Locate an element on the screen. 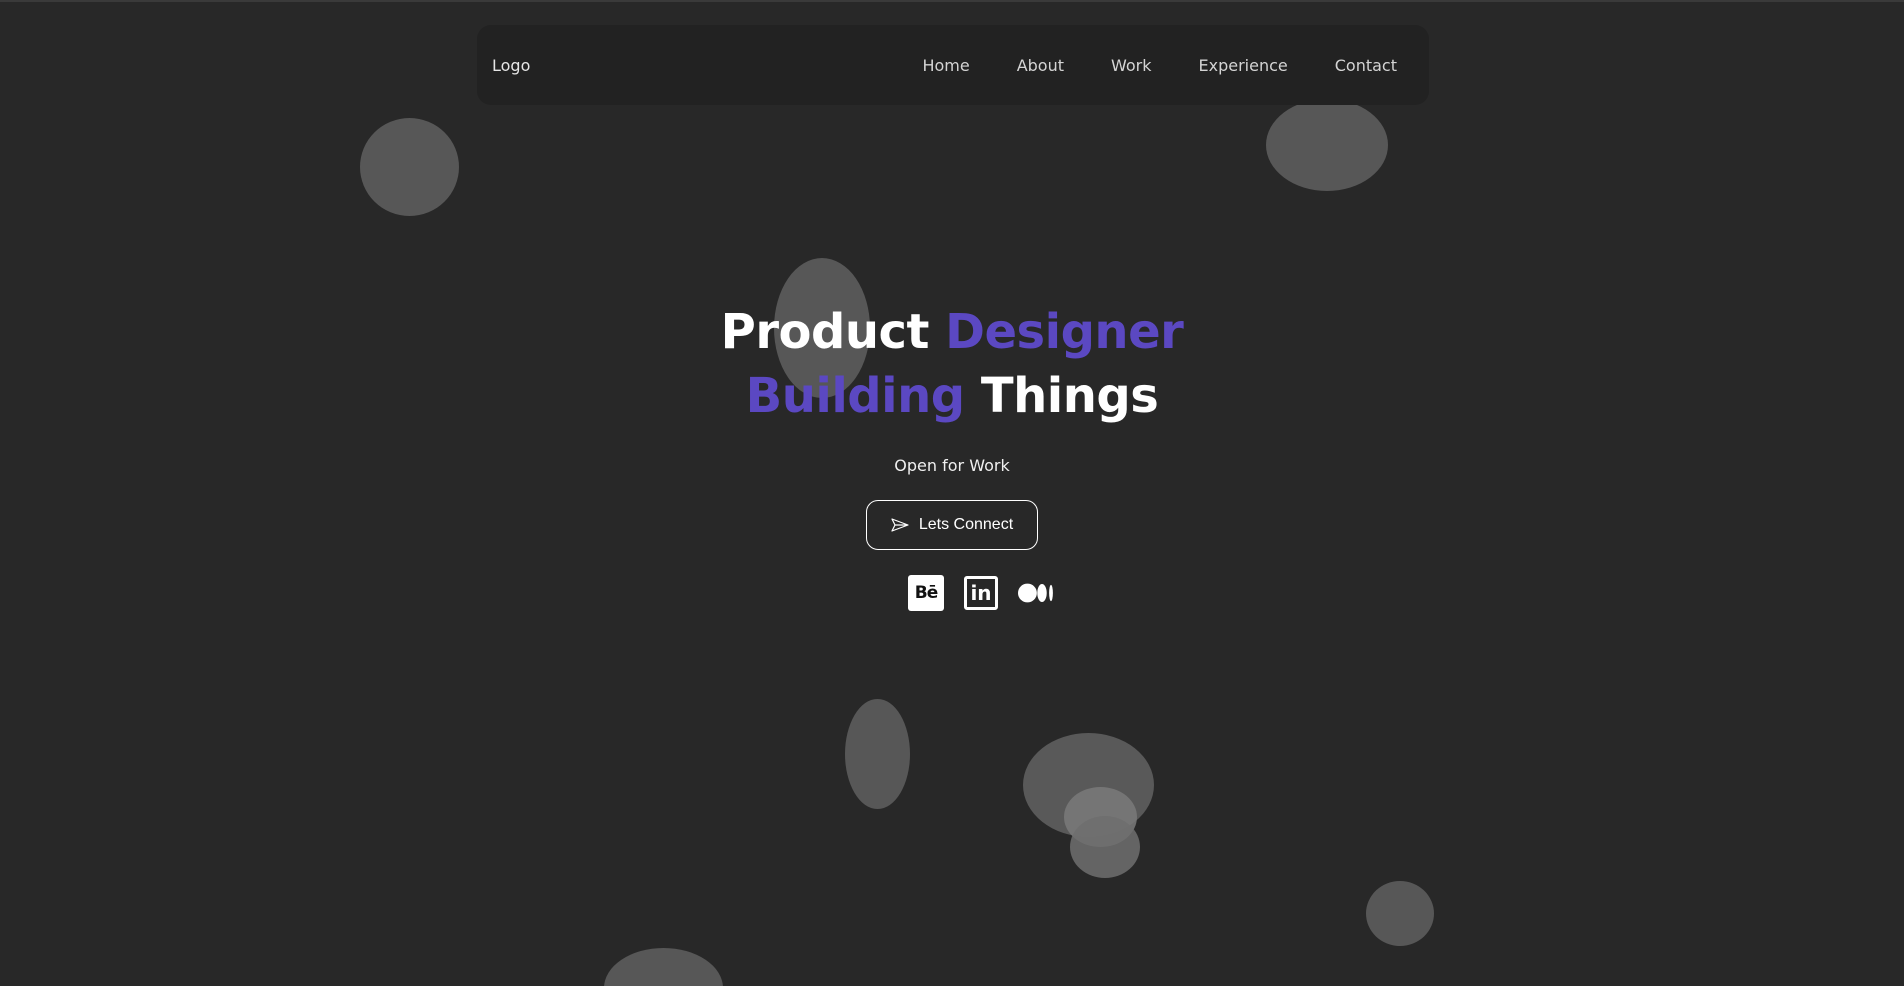 The image size is (1904, 986). hero-subtitle: Open for Work is located at coordinates (952, 465).